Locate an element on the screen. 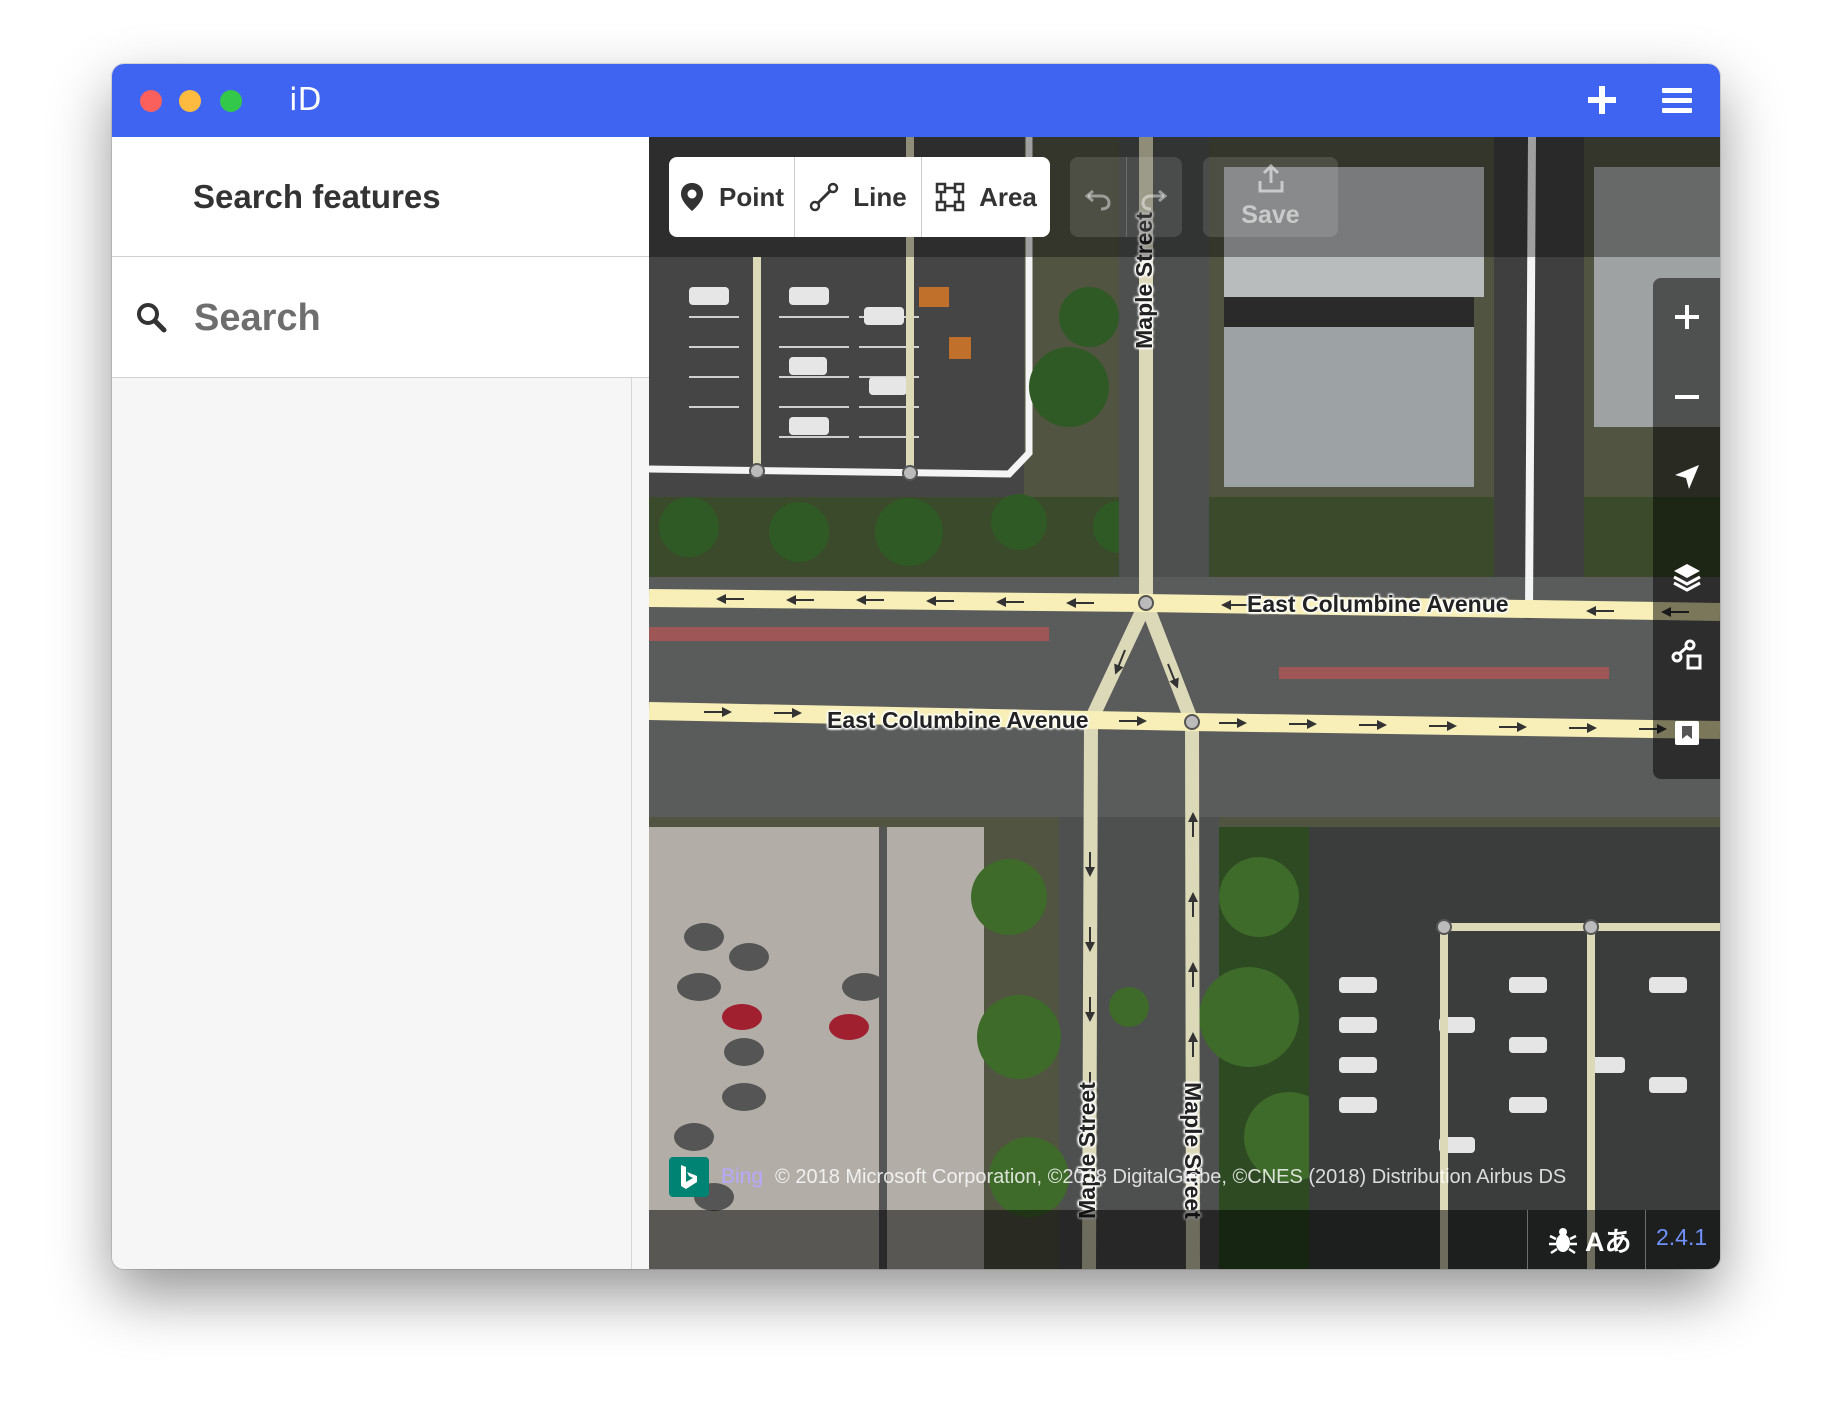  help-icon is located at coordinates (1686, 733).